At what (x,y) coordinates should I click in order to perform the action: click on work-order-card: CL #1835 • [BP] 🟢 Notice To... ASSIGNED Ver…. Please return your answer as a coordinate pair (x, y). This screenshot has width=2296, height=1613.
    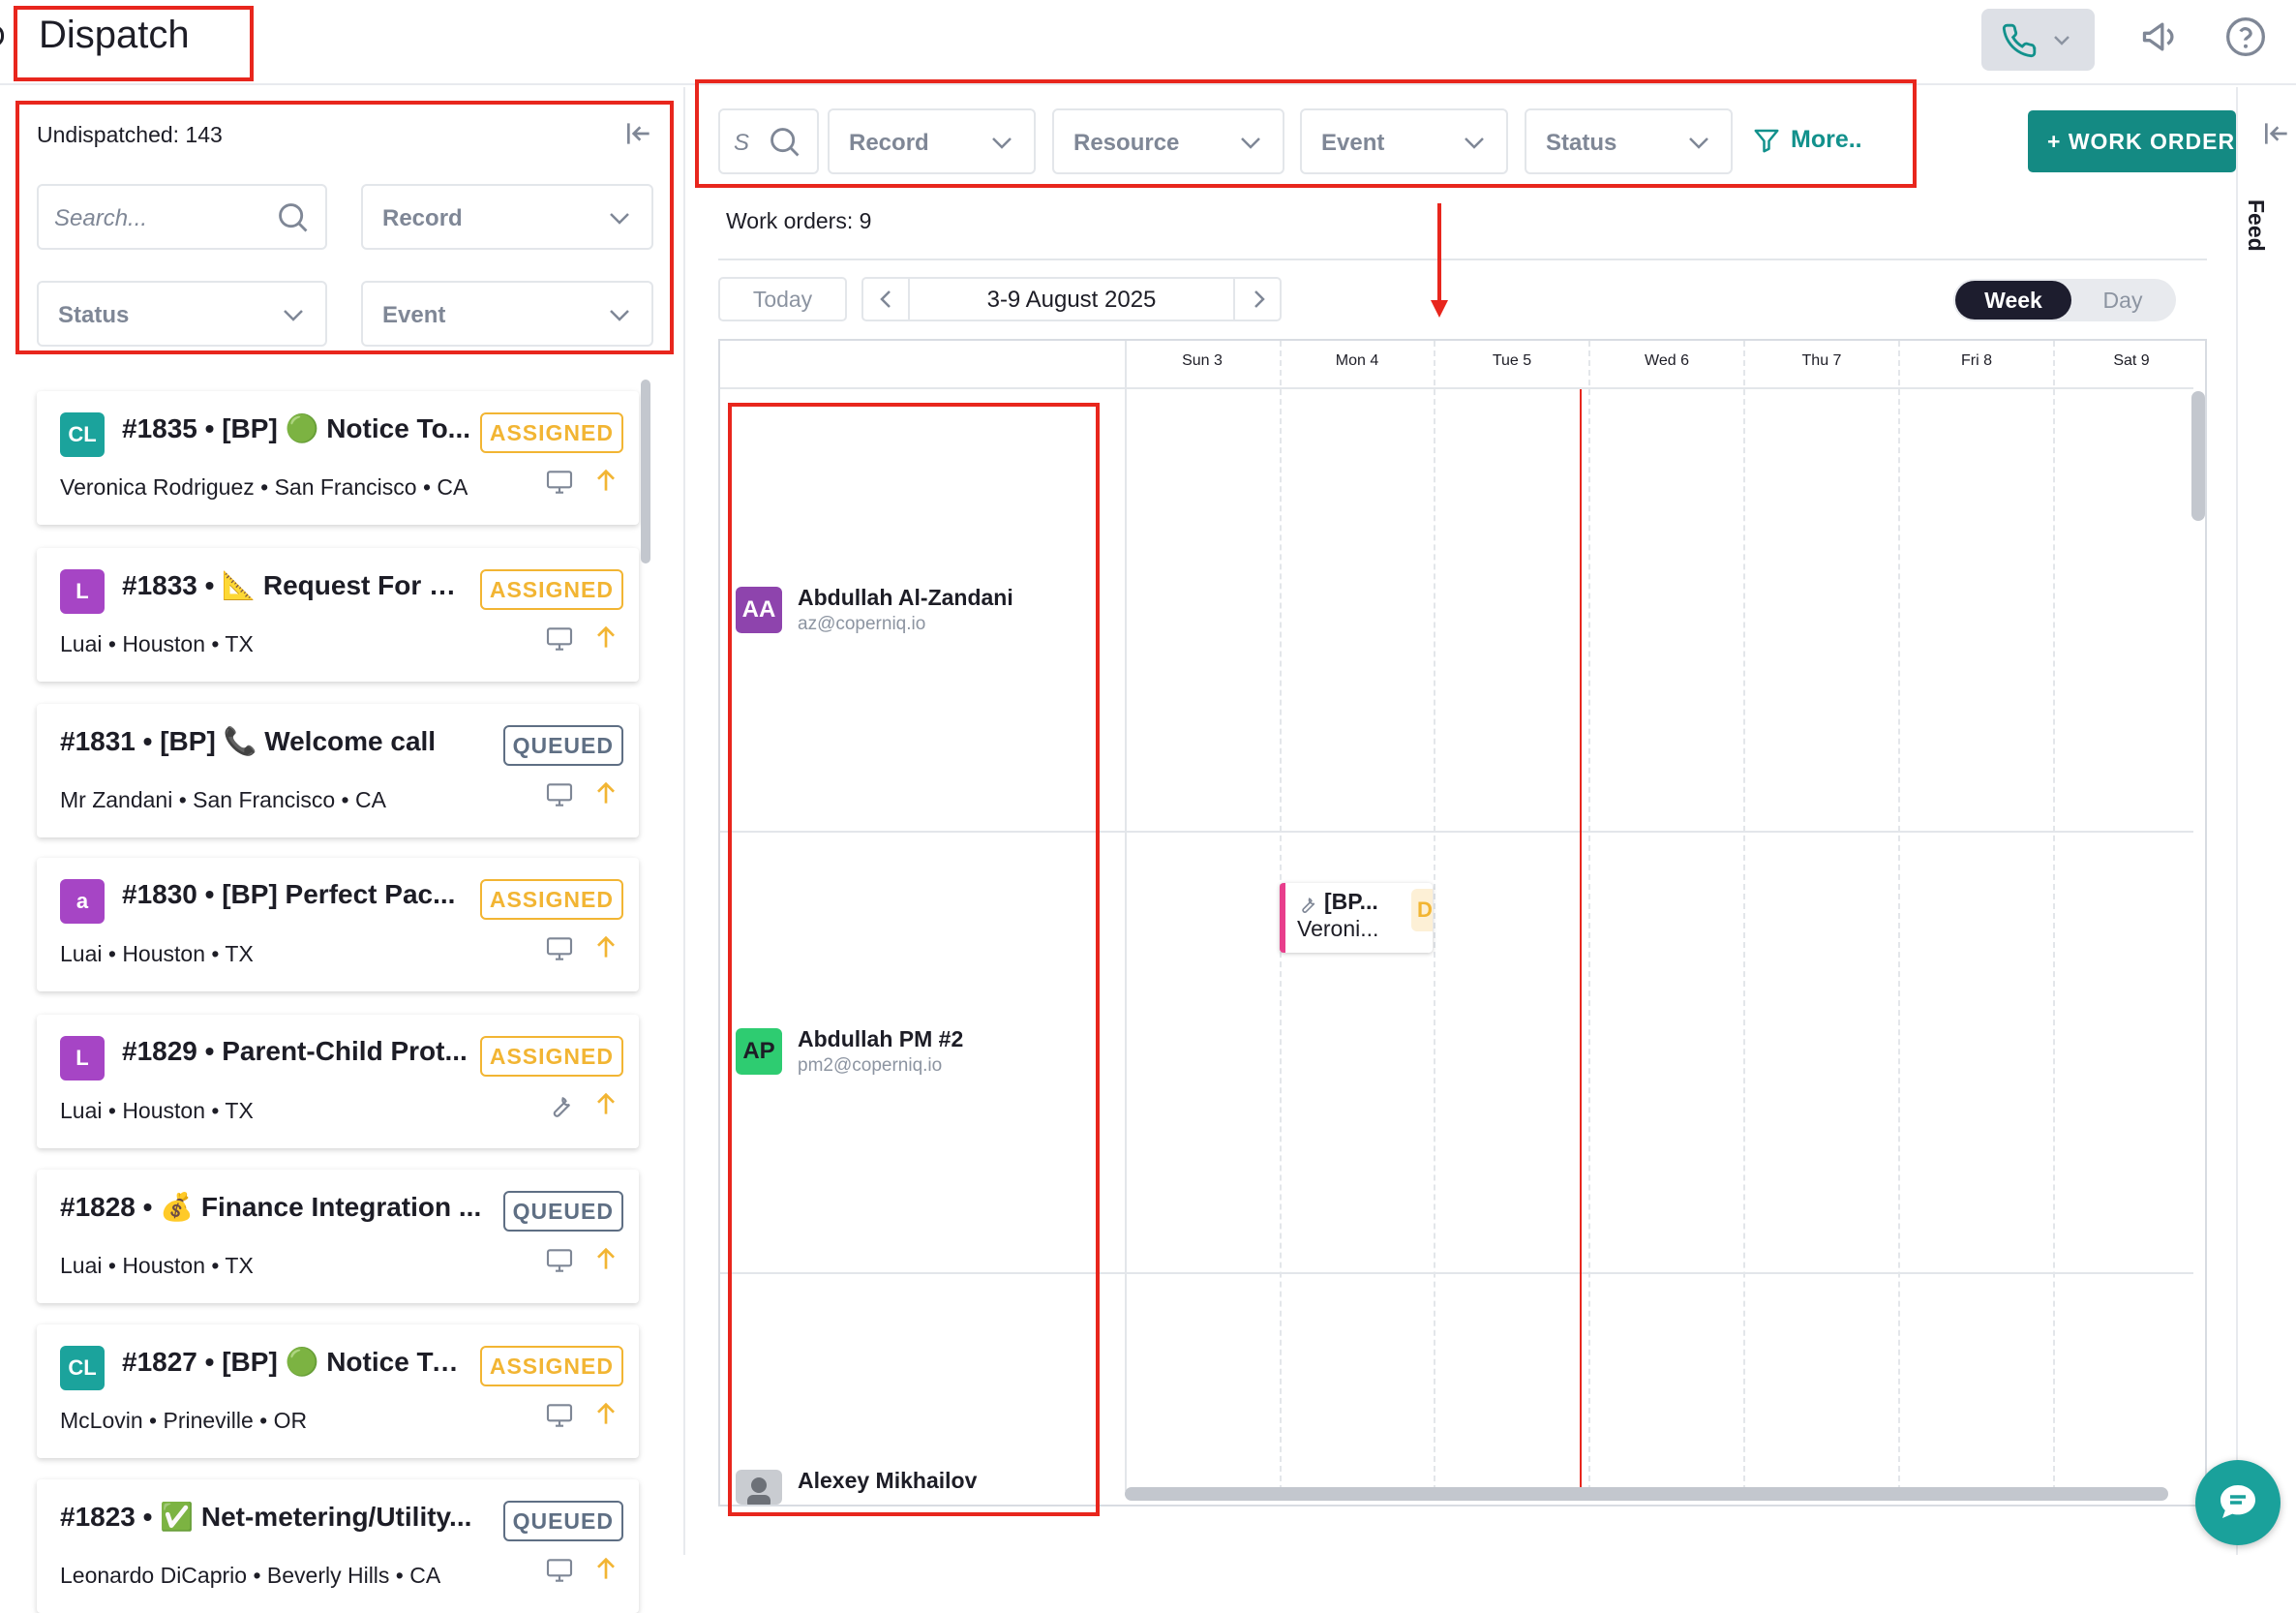
    Looking at the image, I should click on (338, 458).